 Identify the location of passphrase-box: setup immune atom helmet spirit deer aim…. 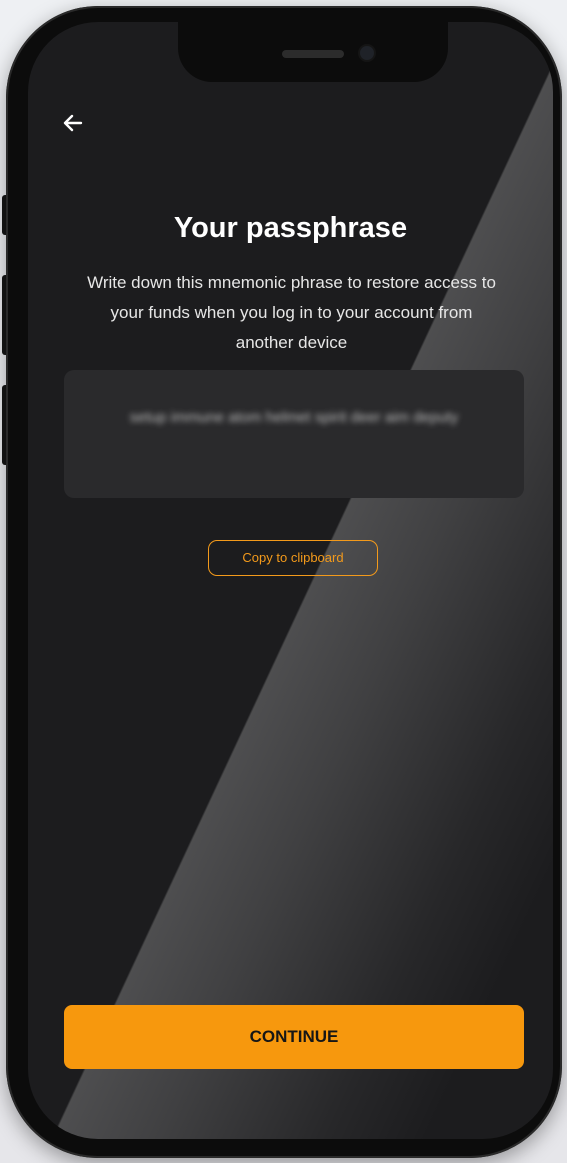
(294, 434).